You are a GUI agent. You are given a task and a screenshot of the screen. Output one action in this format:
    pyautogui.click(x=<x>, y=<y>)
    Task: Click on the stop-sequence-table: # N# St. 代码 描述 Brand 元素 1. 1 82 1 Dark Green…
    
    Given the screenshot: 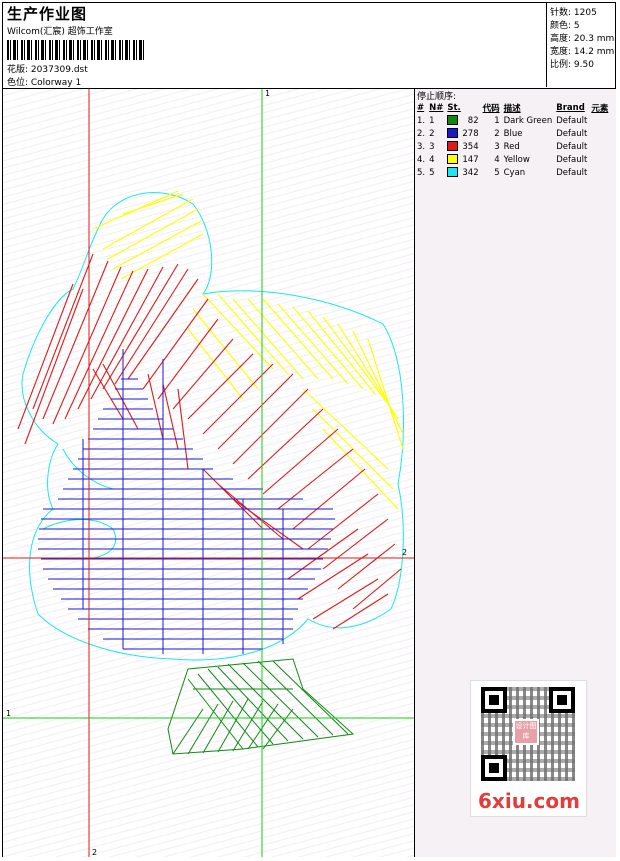 What is the action you would take?
    pyautogui.click(x=512, y=140)
    